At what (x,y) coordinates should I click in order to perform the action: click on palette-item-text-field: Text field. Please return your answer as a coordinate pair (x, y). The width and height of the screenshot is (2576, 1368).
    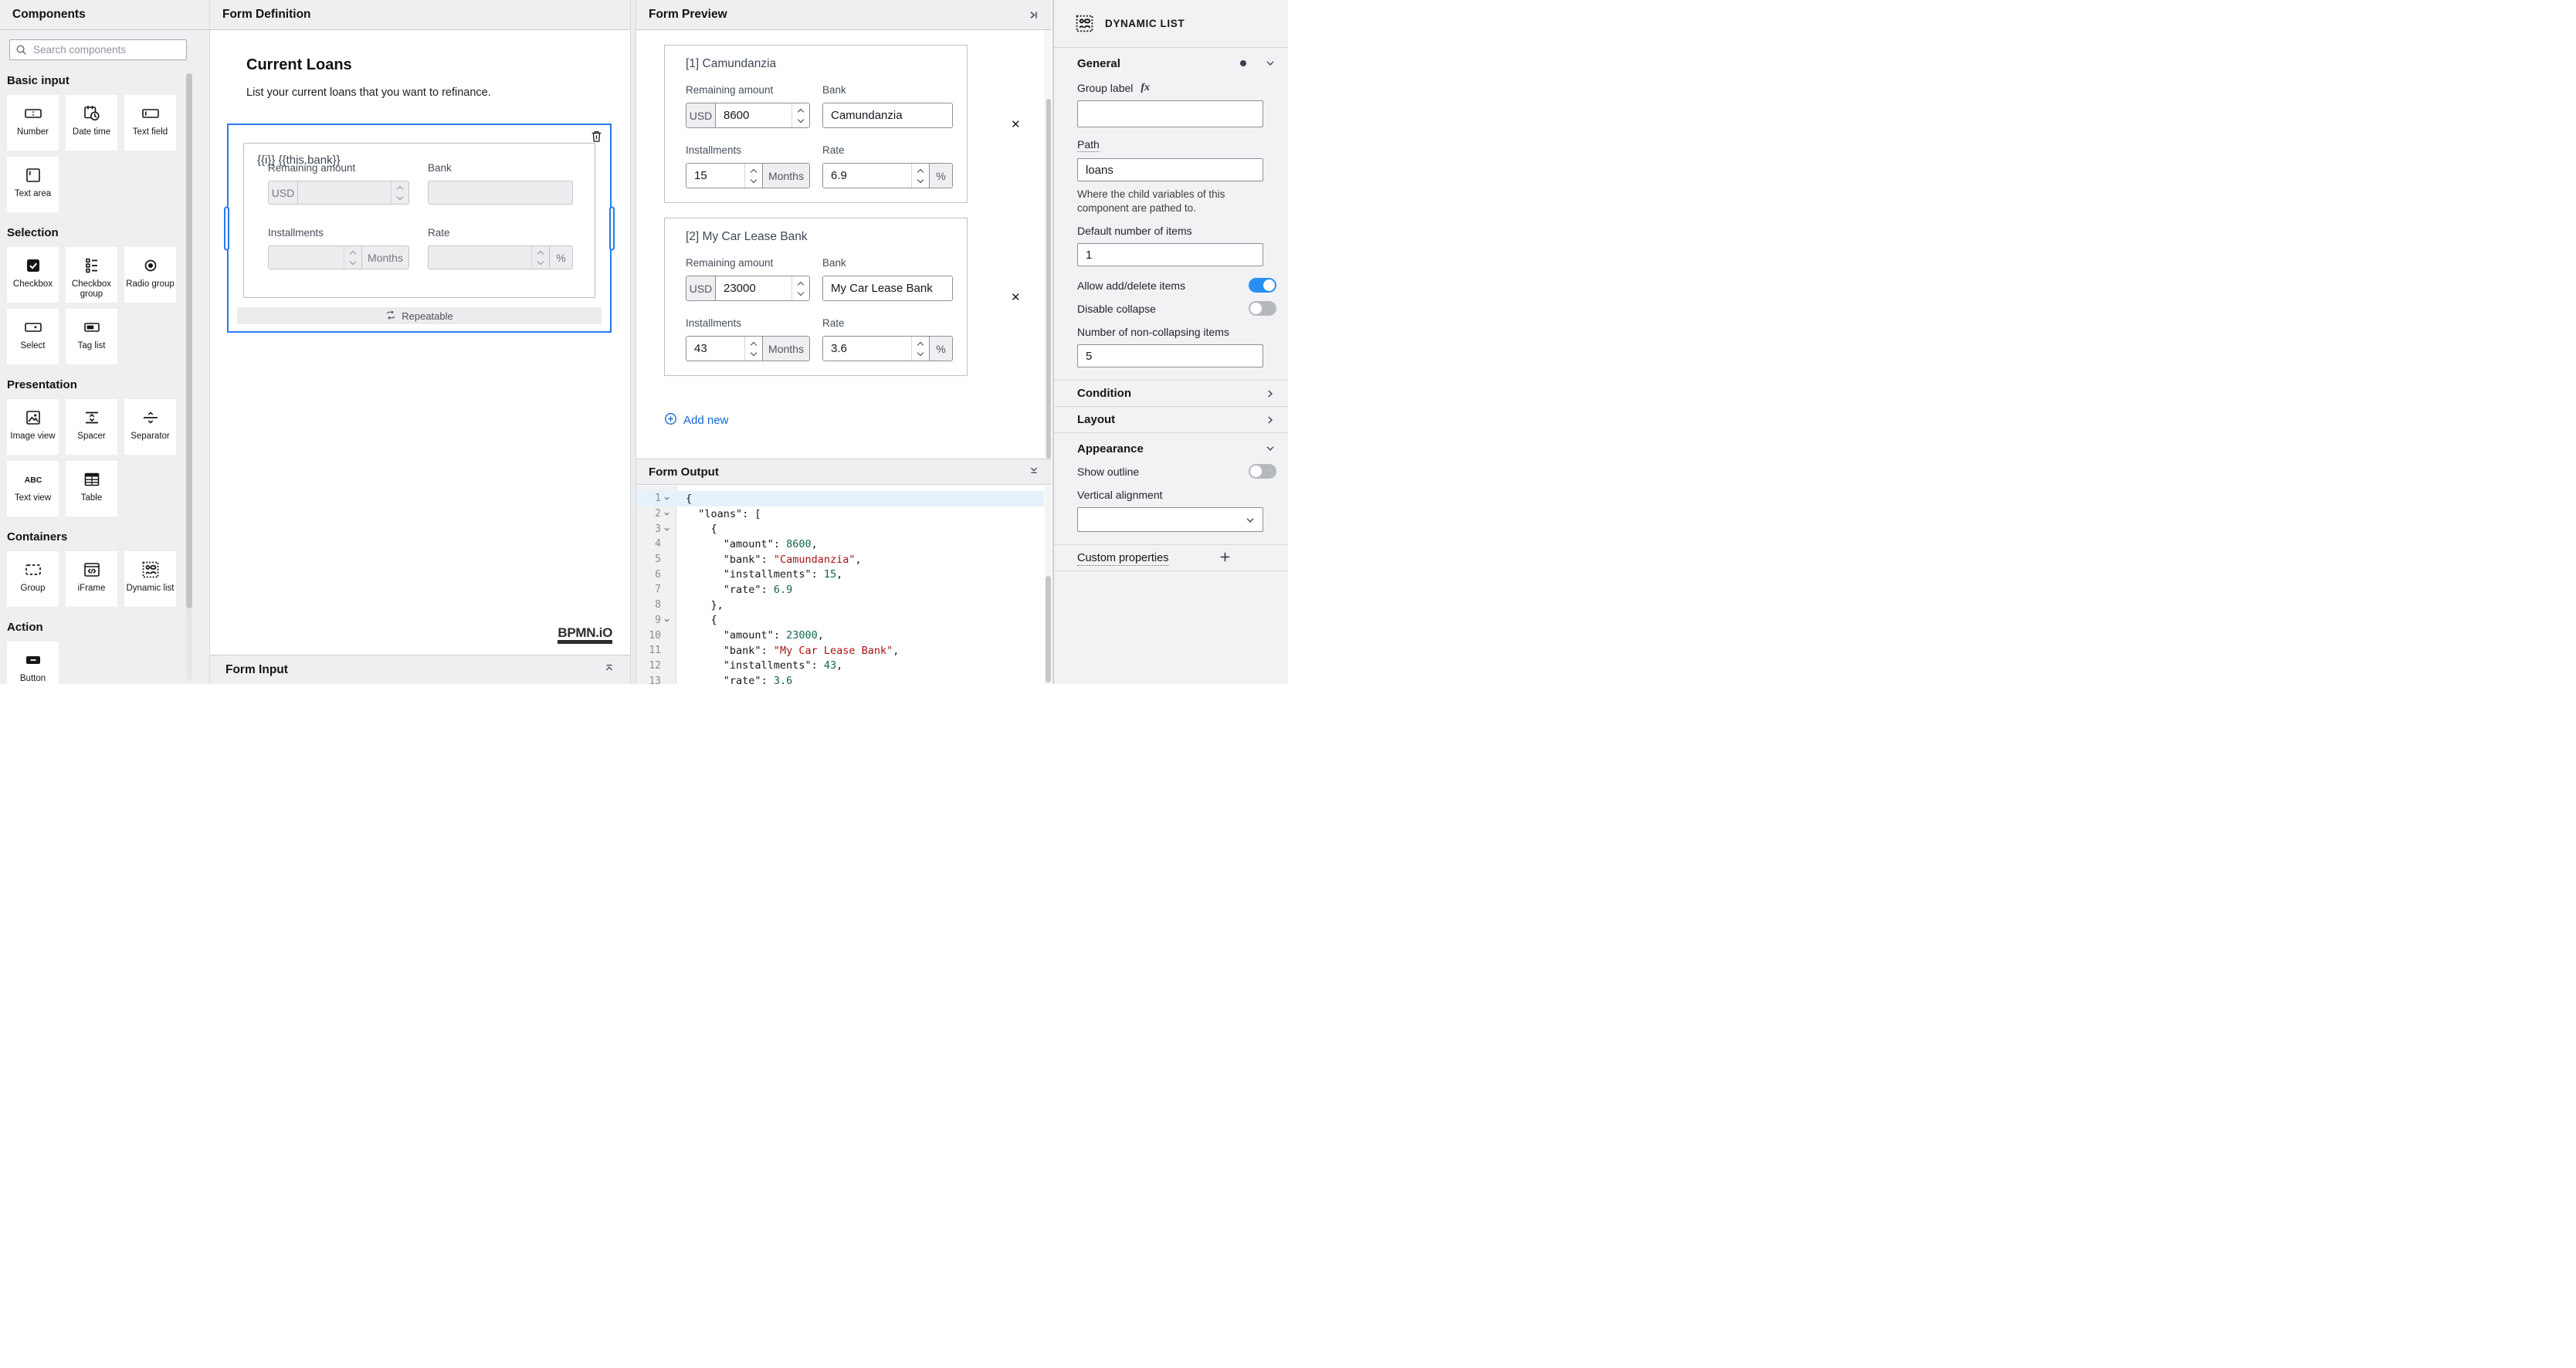
    Looking at the image, I should click on (150, 123).